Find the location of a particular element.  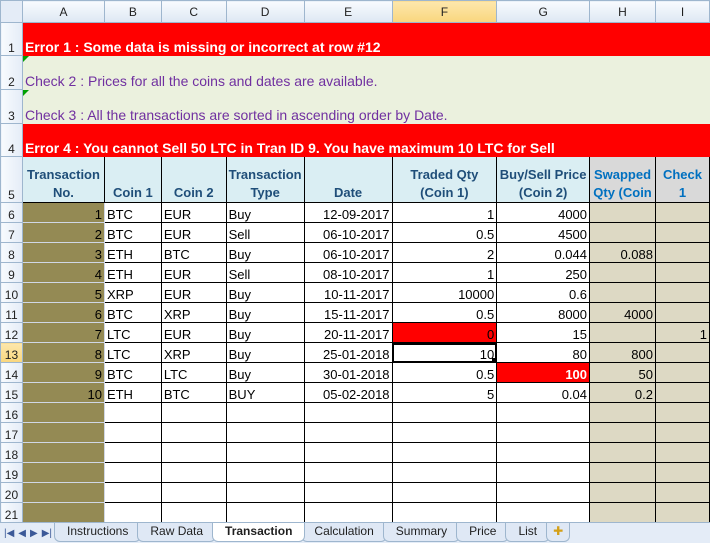

row-header: 7 is located at coordinates (11, 232).